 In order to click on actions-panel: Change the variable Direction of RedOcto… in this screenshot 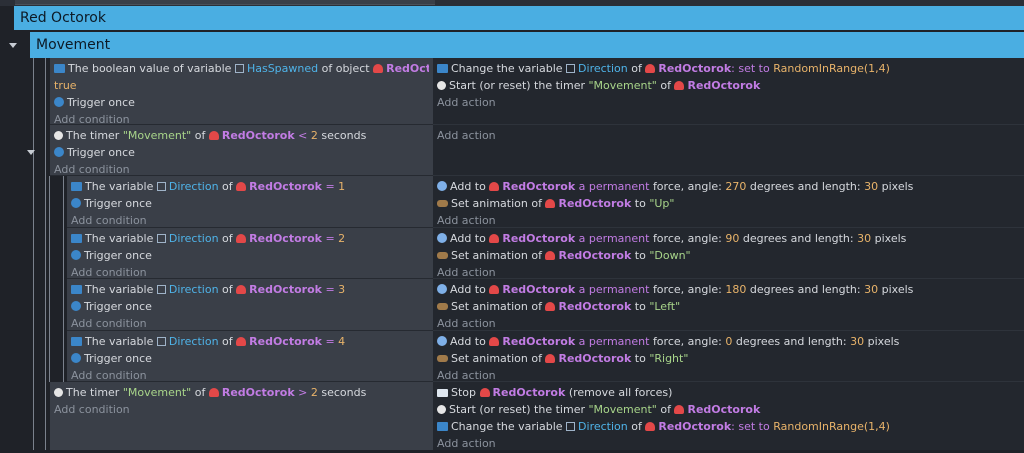, I will do `click(728, 91)`.